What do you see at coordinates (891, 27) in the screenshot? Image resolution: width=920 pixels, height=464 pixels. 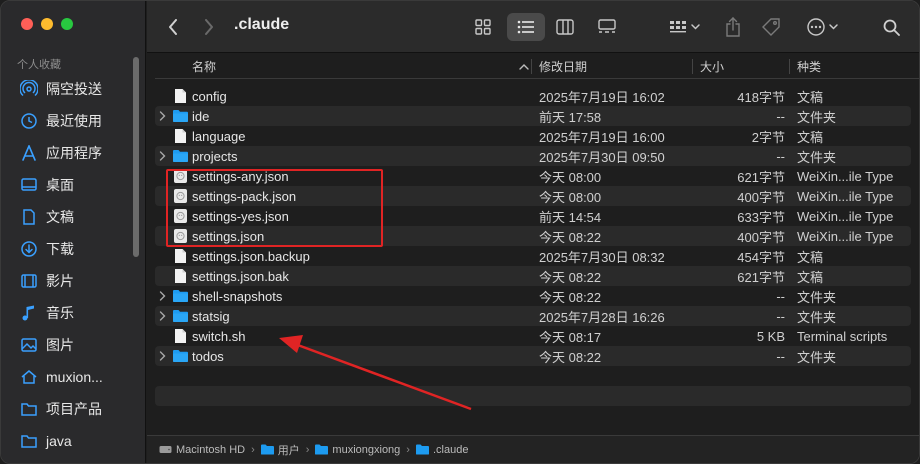 I see `search-button` at bounding box center [891, 27].